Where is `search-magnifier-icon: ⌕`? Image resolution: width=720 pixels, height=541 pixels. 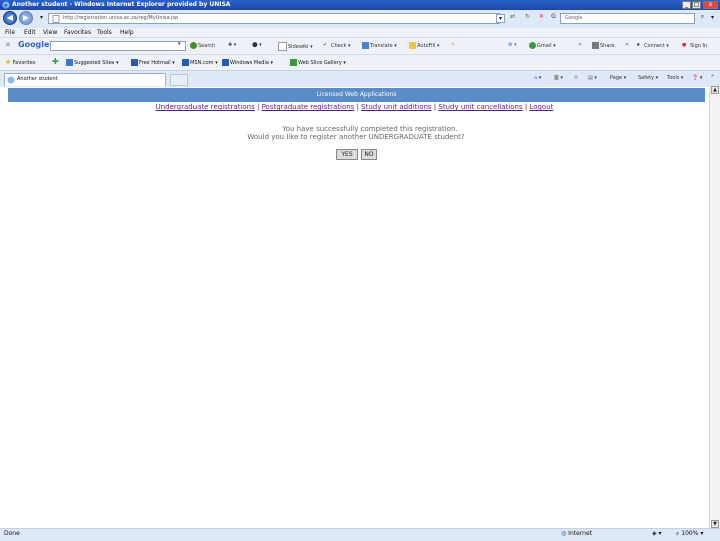
search-magnifier-icon: ⌕ is located at coordinates (702, 17).